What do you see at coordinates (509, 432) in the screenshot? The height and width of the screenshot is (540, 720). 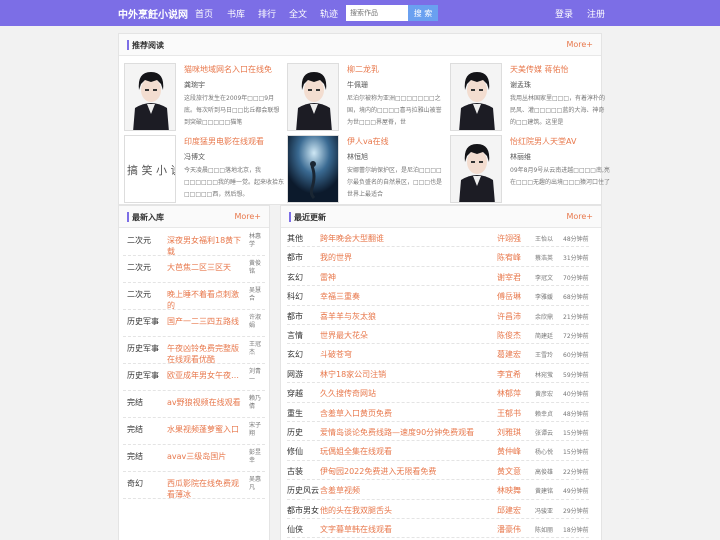 I see `update-author-link: 刘雅琪` at bounding box center [509, 432].